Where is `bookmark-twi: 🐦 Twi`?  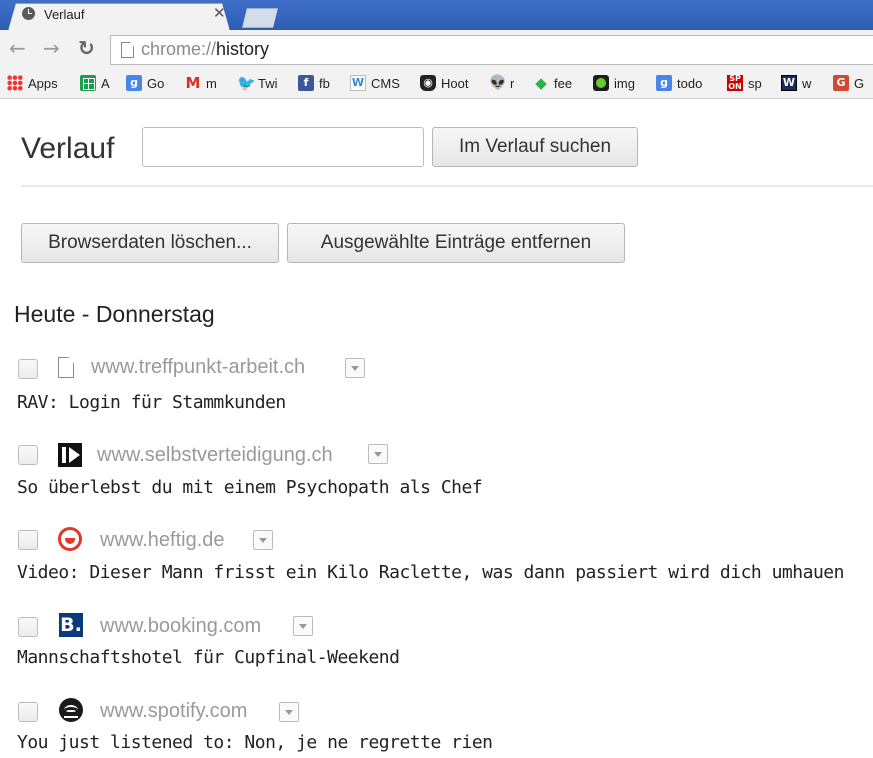 bookmark-twi: 🐦 Twi is located at coordinates (257, 83).